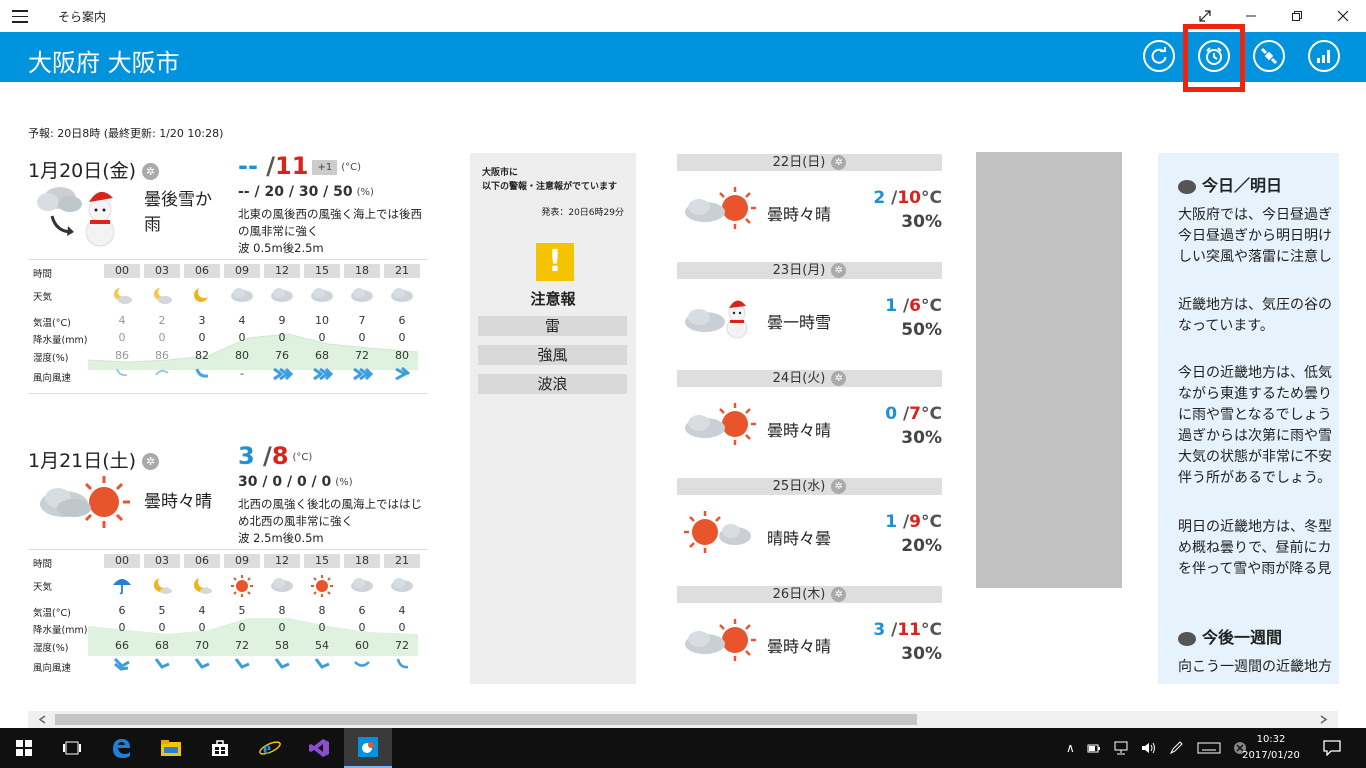 The image size is (1366, 768). I want to click on hour-cell: 12, so click(282, 561).